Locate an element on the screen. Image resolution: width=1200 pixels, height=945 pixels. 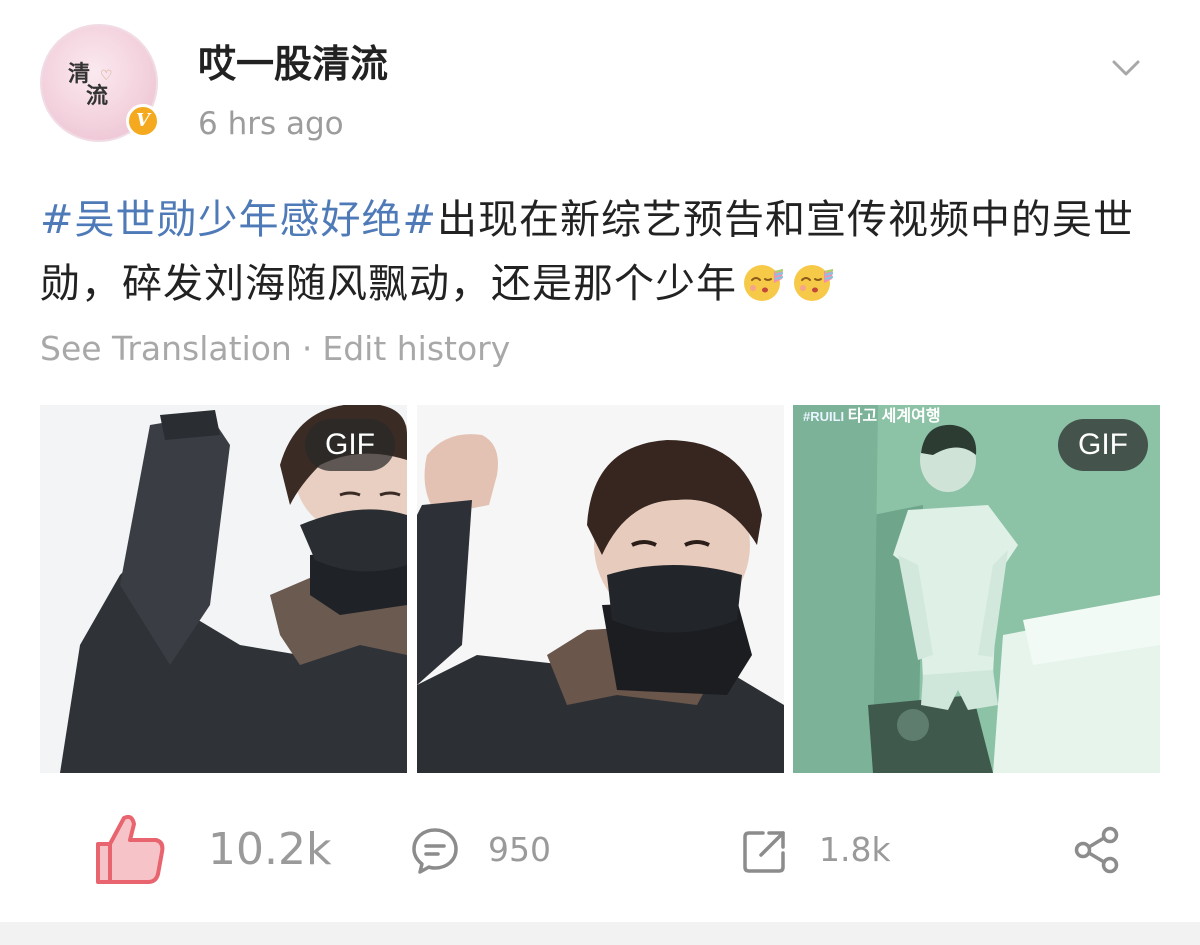
like-count: 10.2k is located at coordinates (270, 849).